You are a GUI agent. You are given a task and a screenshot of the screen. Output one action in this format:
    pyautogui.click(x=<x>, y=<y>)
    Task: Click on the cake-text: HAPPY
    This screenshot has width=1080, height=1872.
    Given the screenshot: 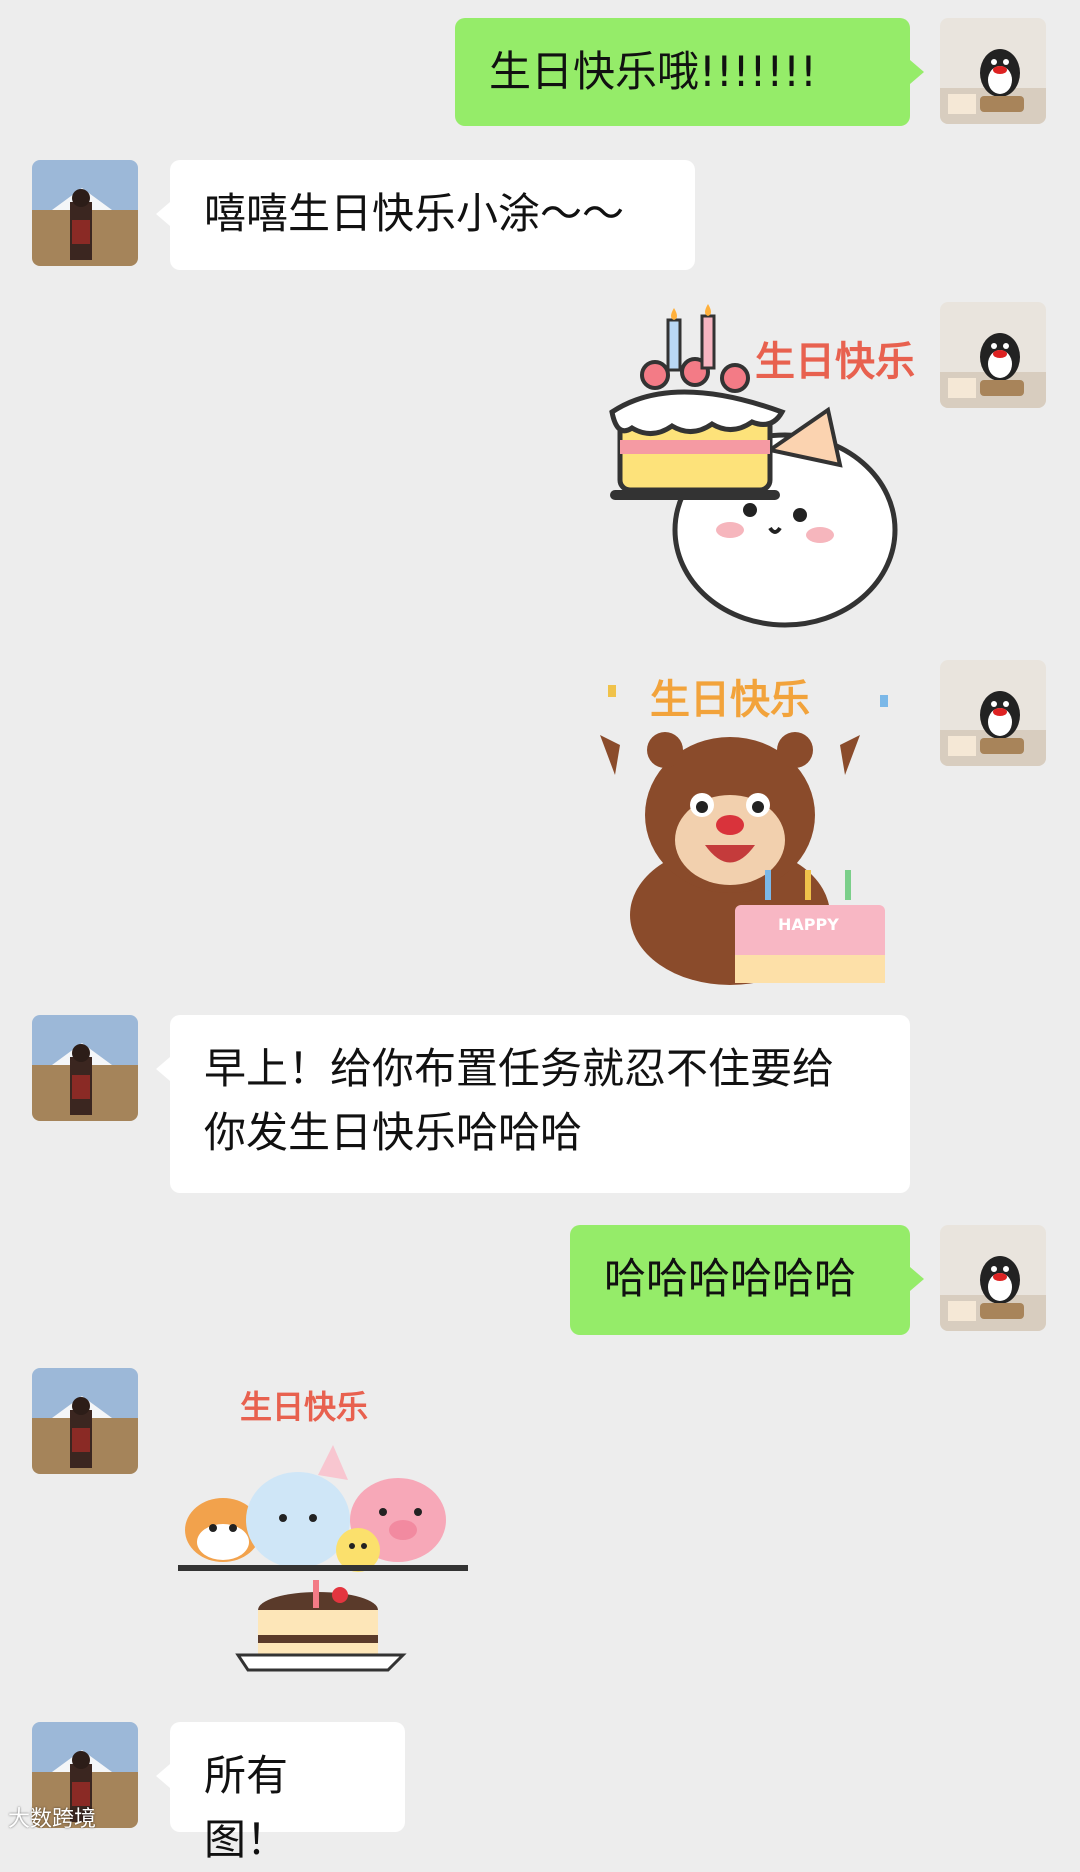 What is the action you would take?
    pyautogui.click(x=808, y=924)
    